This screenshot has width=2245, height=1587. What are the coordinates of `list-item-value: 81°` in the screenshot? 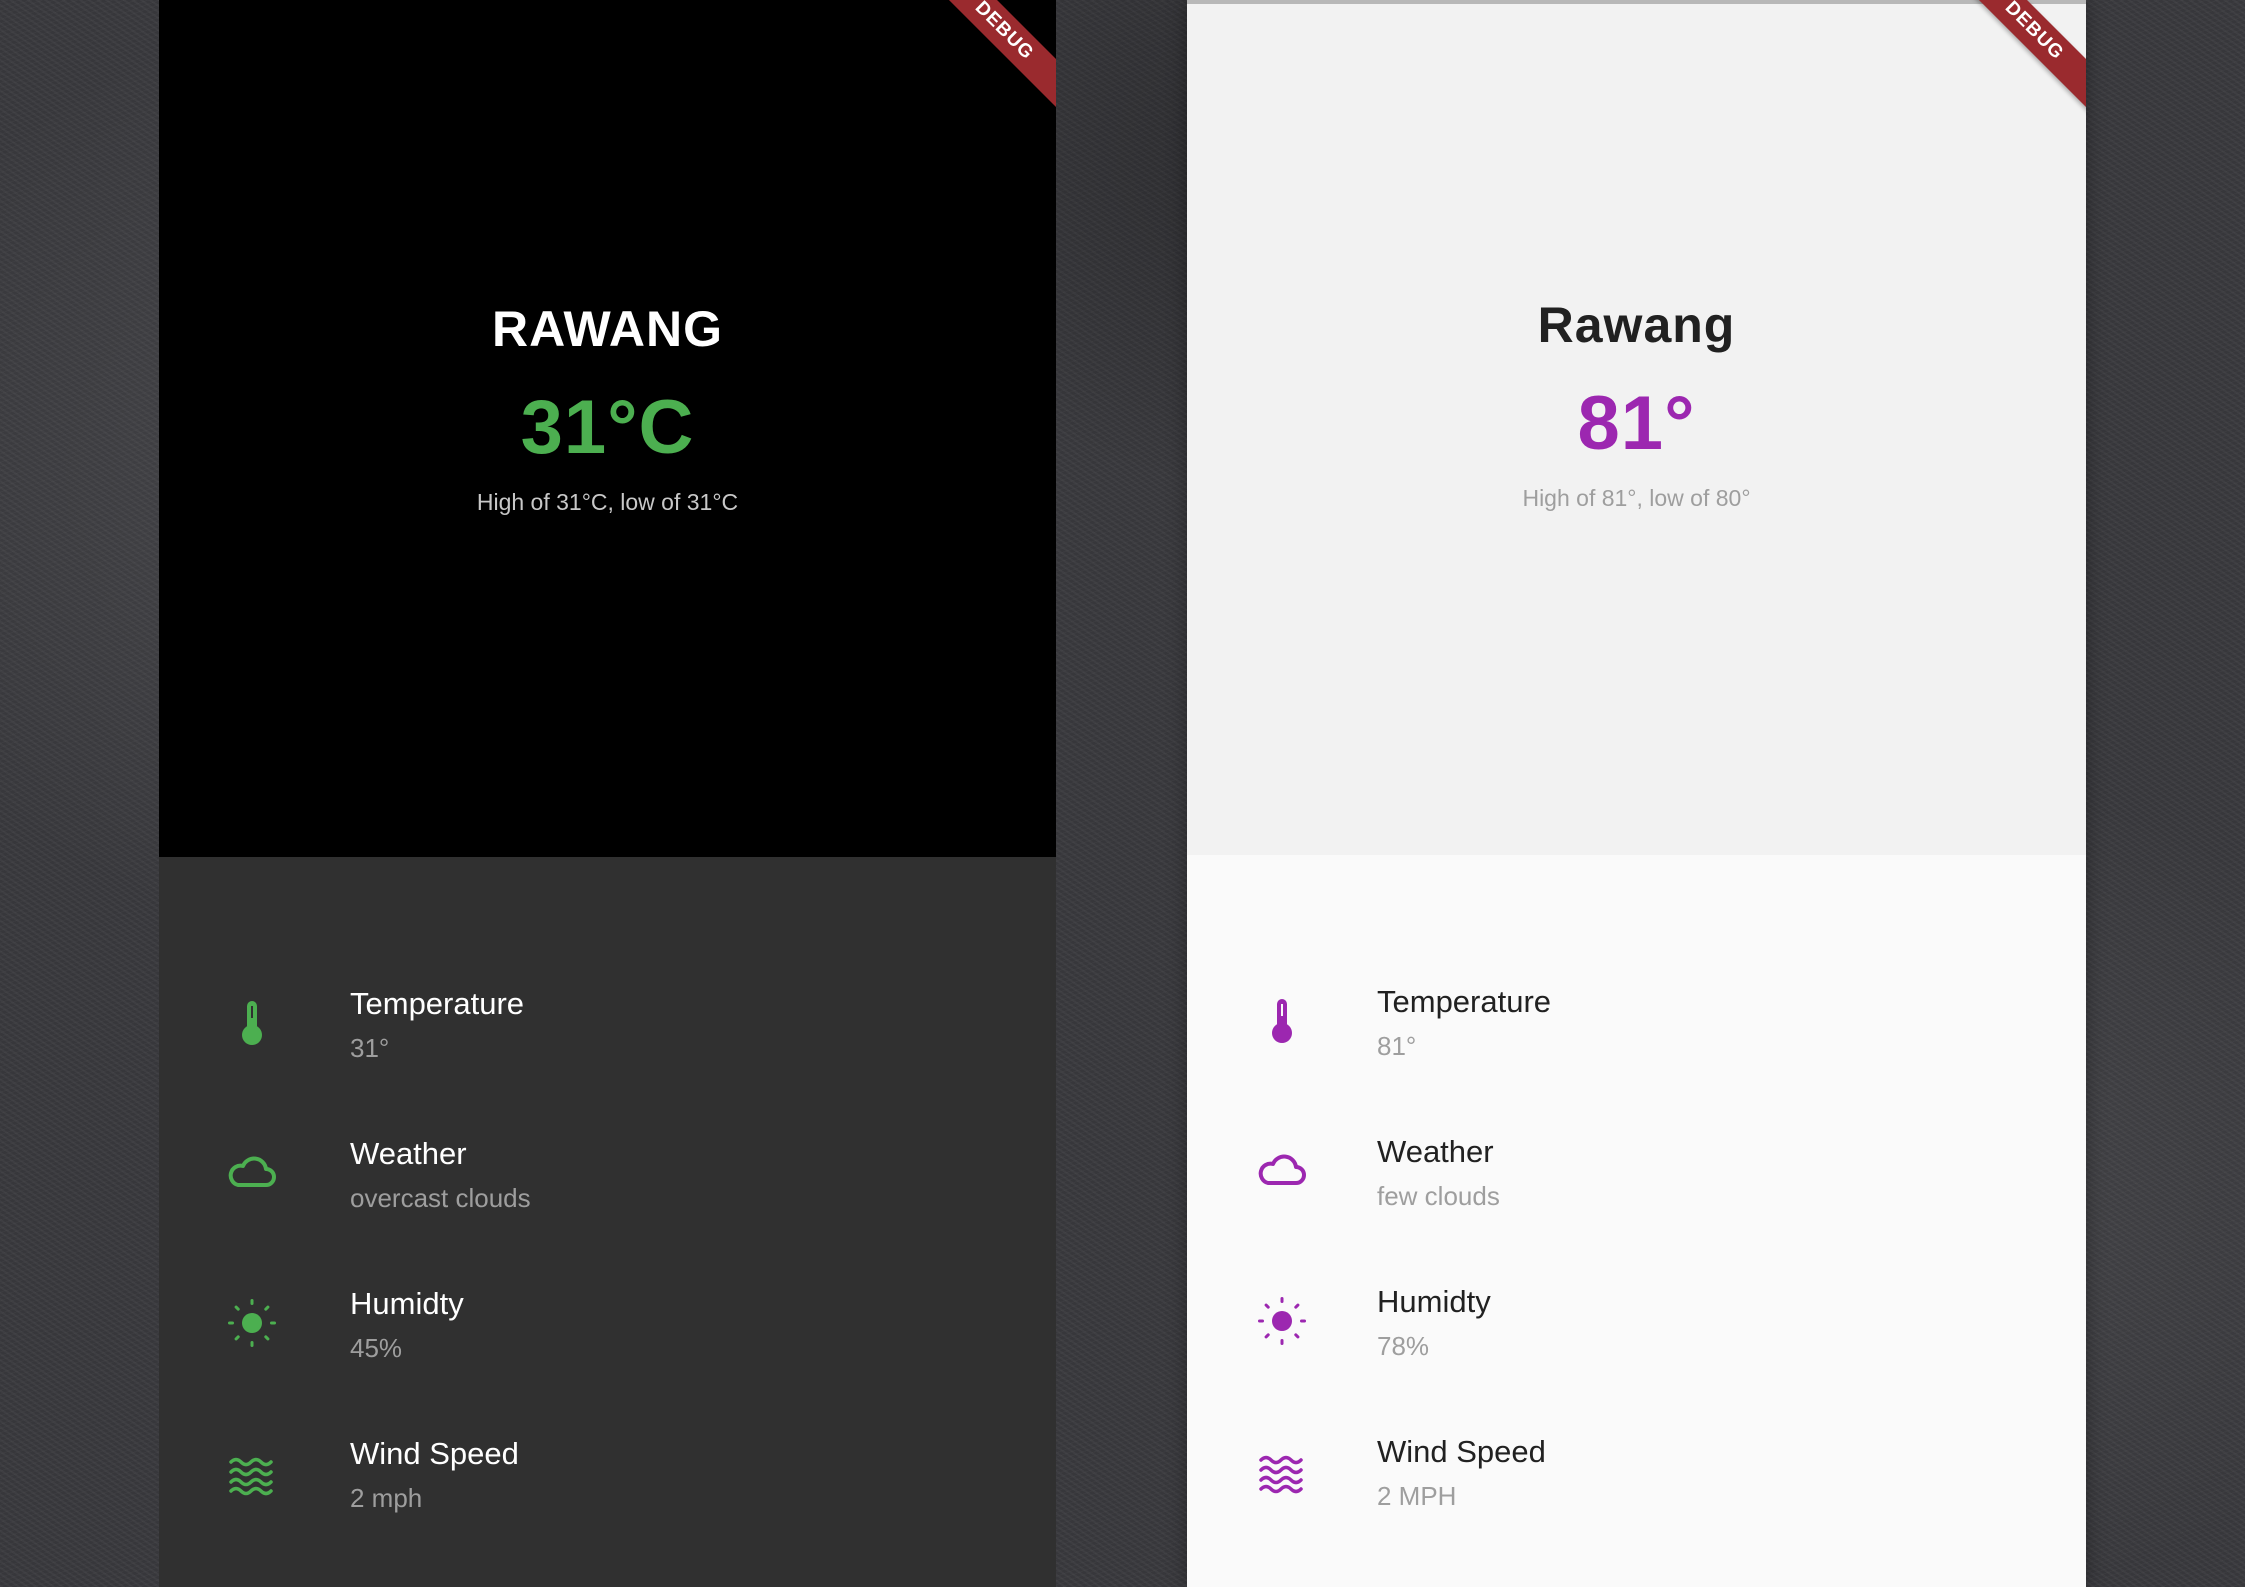 It's located at (1397, 1046).